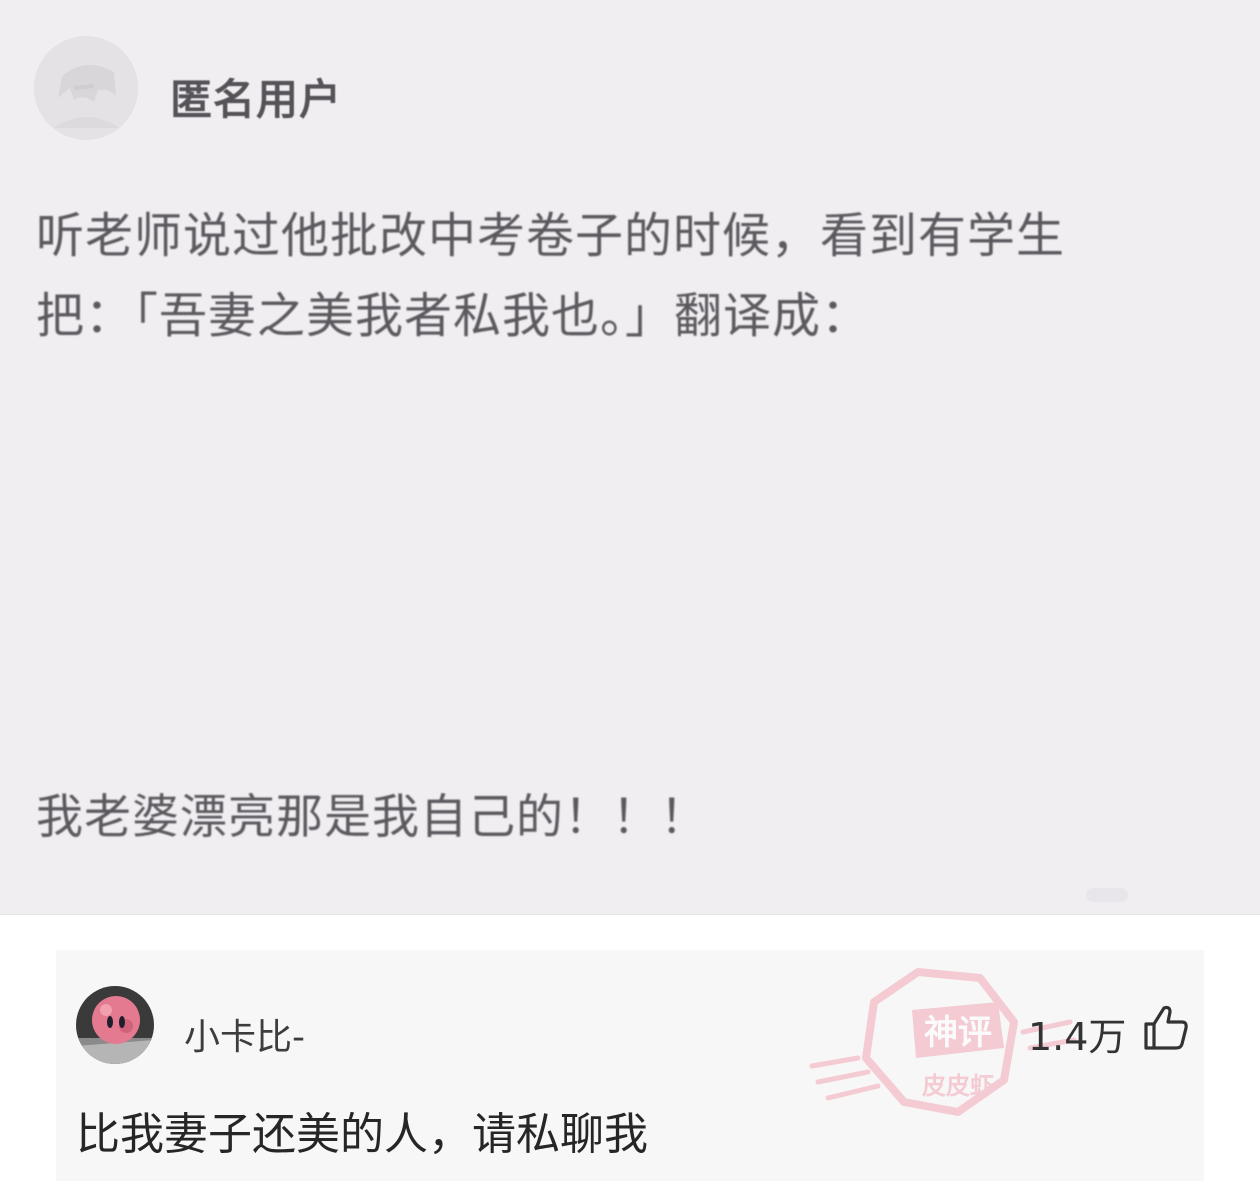 The width and height of the screenshot is (1260, 1181). What do you see at coordinates (958, 1033) in the screenshot?
I see `stamp-title: 神评` at bounding box center [958, 1033].